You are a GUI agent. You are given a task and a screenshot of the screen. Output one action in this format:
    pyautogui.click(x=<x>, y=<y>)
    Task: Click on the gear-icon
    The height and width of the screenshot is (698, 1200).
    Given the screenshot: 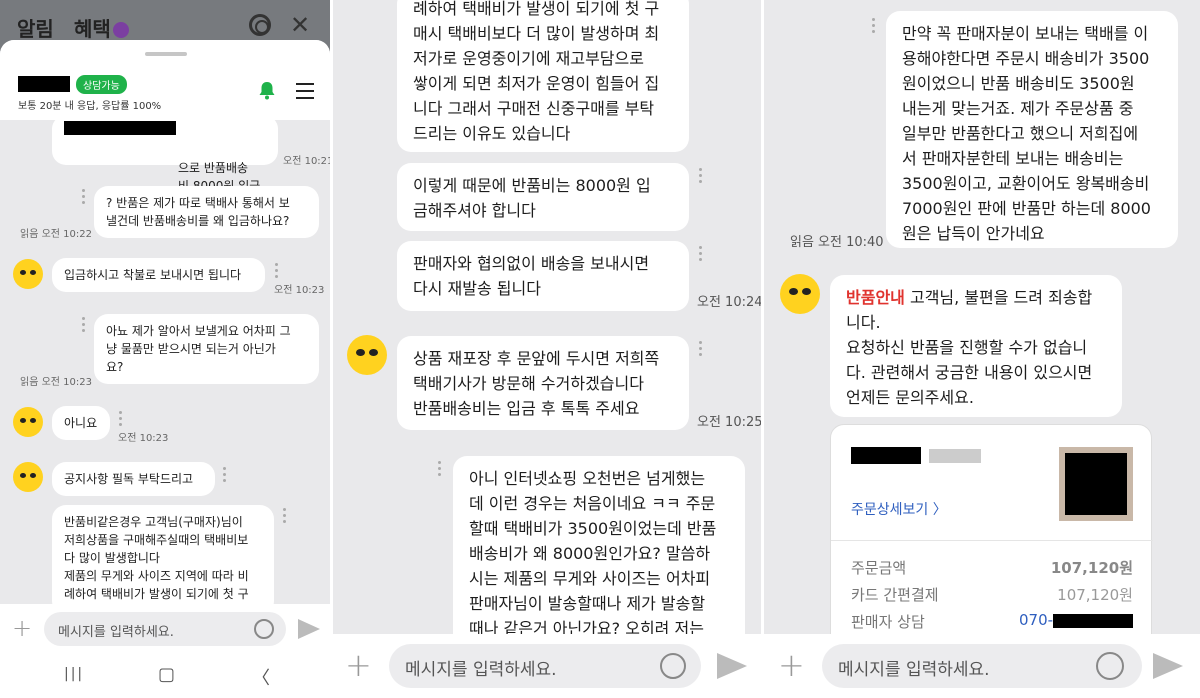 What is the action you would take?
    pyautogui.click(x=260, y=25)
    